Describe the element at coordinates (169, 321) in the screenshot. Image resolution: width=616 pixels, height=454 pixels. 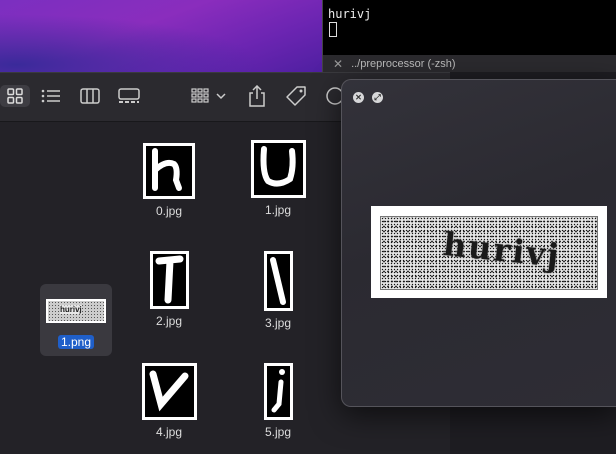
I see `file-name: 2.jpg` at that location.